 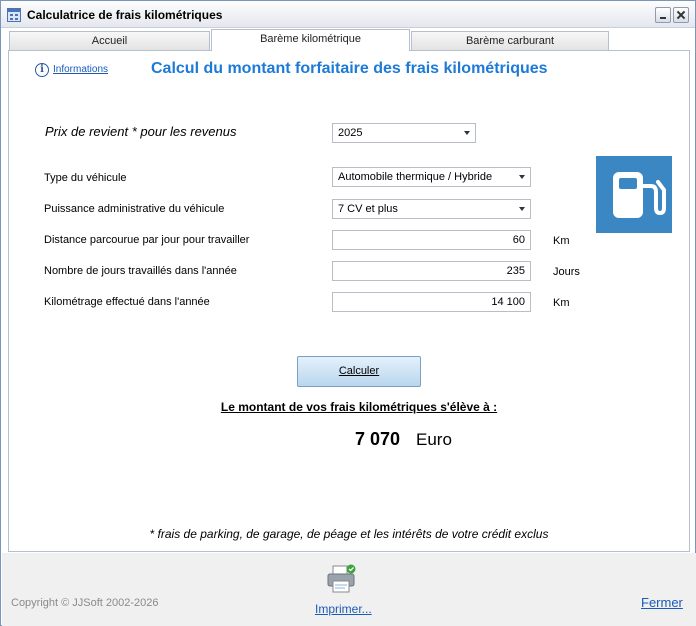 What do you see at coordinates (634, 194) in the screenshot?
I see `fuel-pump-icon` at bounding box center [634, 194].